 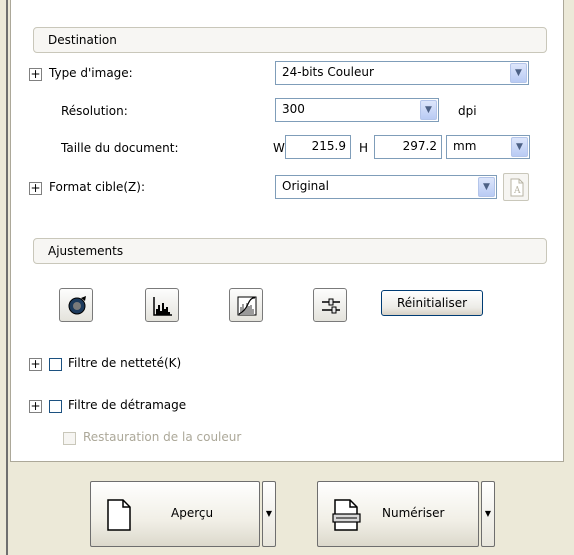 What do you see at coordinates (82, 40) in the screenshot?
I see `destination-header-label: Destination` at bounding box center [82, 40].